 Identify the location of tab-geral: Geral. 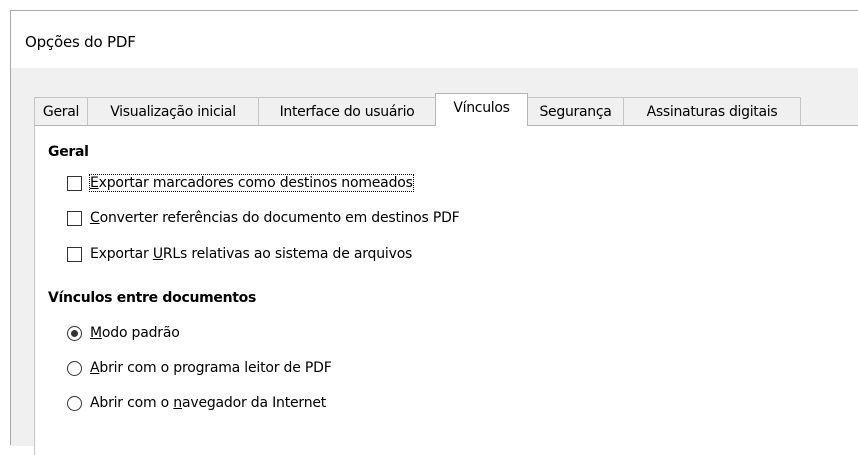
(61, 111).